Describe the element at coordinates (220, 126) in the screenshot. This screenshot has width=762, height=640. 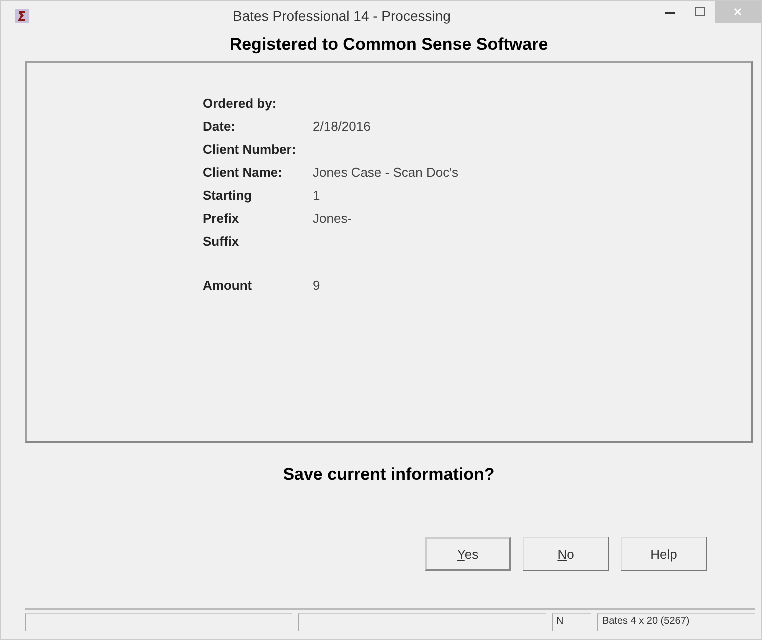
I see `field-label: Date:` at that location.